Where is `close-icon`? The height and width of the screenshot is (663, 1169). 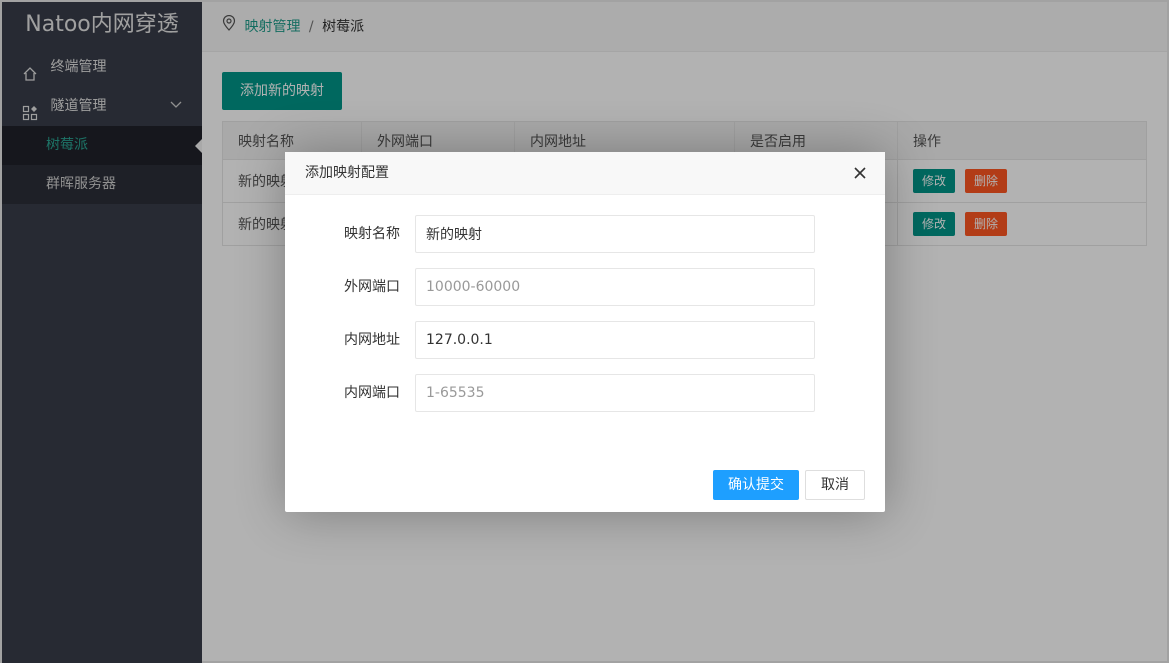
close-icon is located at coordinates (860, 173).